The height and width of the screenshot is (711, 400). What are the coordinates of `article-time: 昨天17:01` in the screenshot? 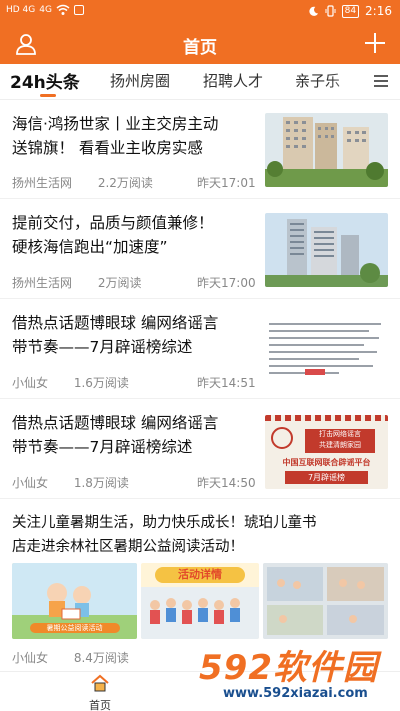 It's located at (226, 183).